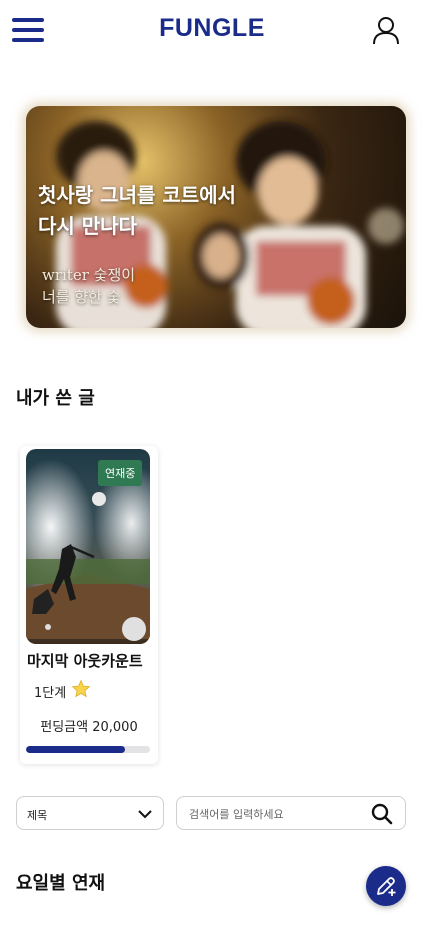  Describe the element at coordinates (37, 815) in the screenshot. I see `select-value: 제목` at that location.